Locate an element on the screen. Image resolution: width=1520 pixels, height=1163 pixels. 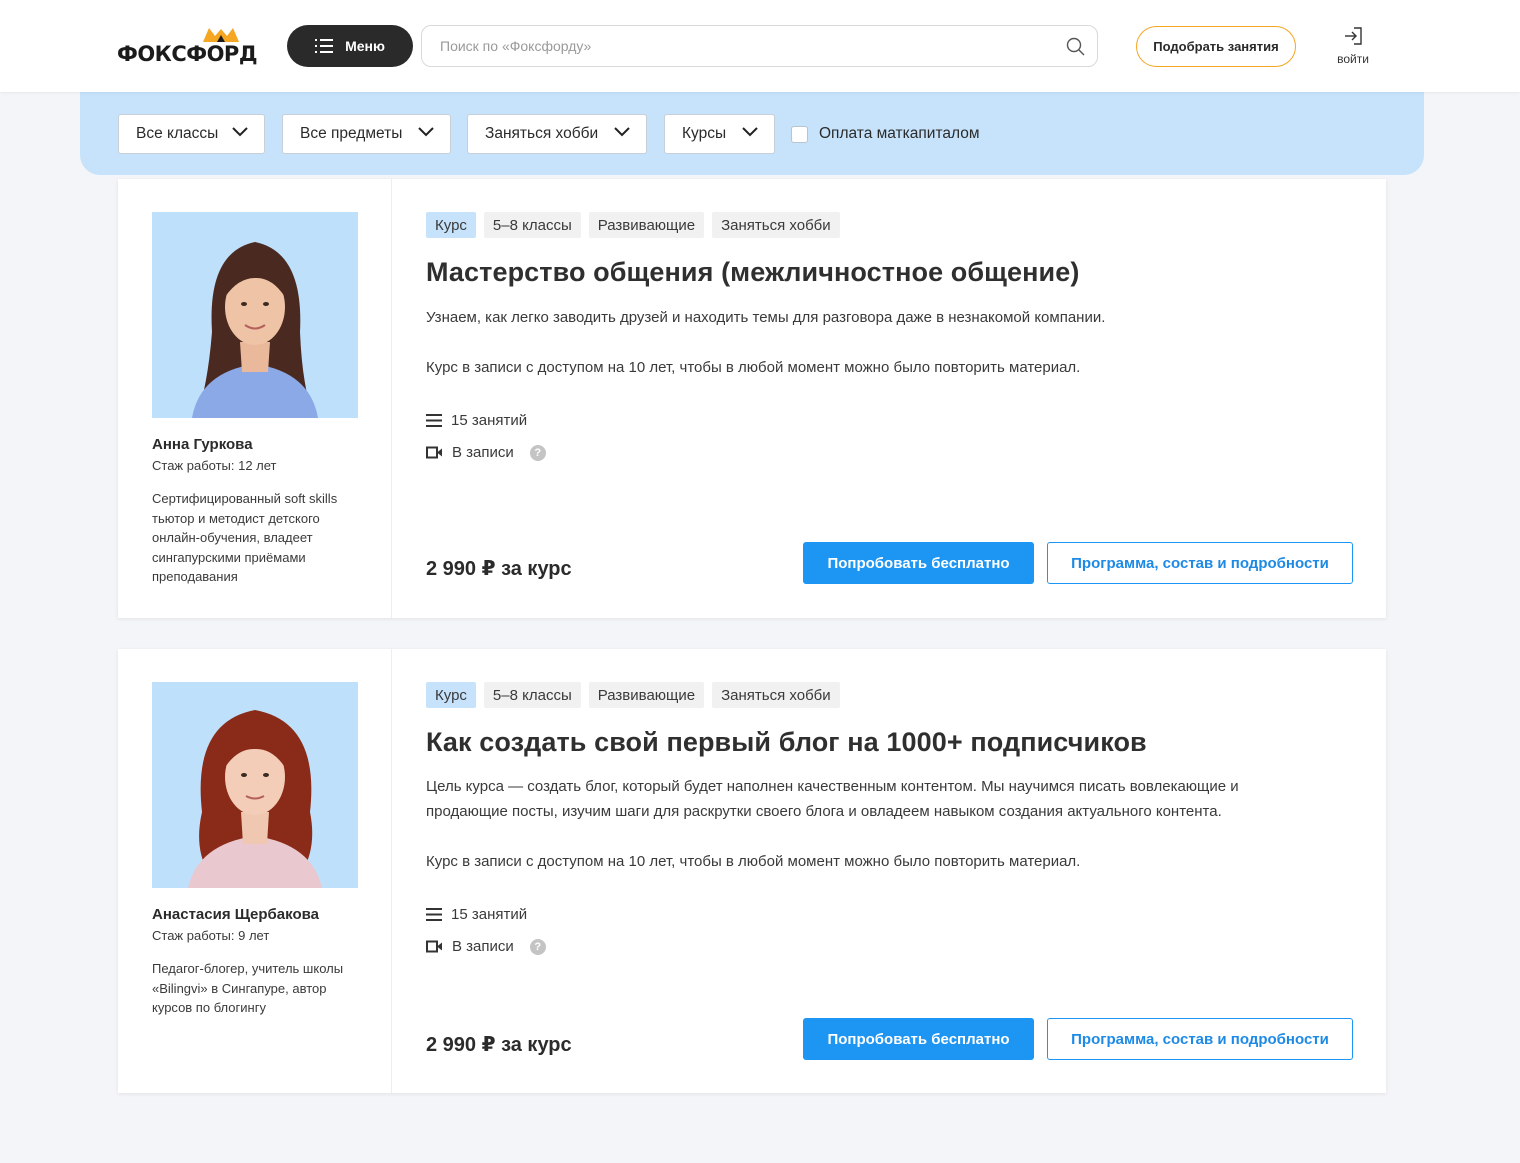
type-dropdown: Курсы is located at coordinates (719, 134).